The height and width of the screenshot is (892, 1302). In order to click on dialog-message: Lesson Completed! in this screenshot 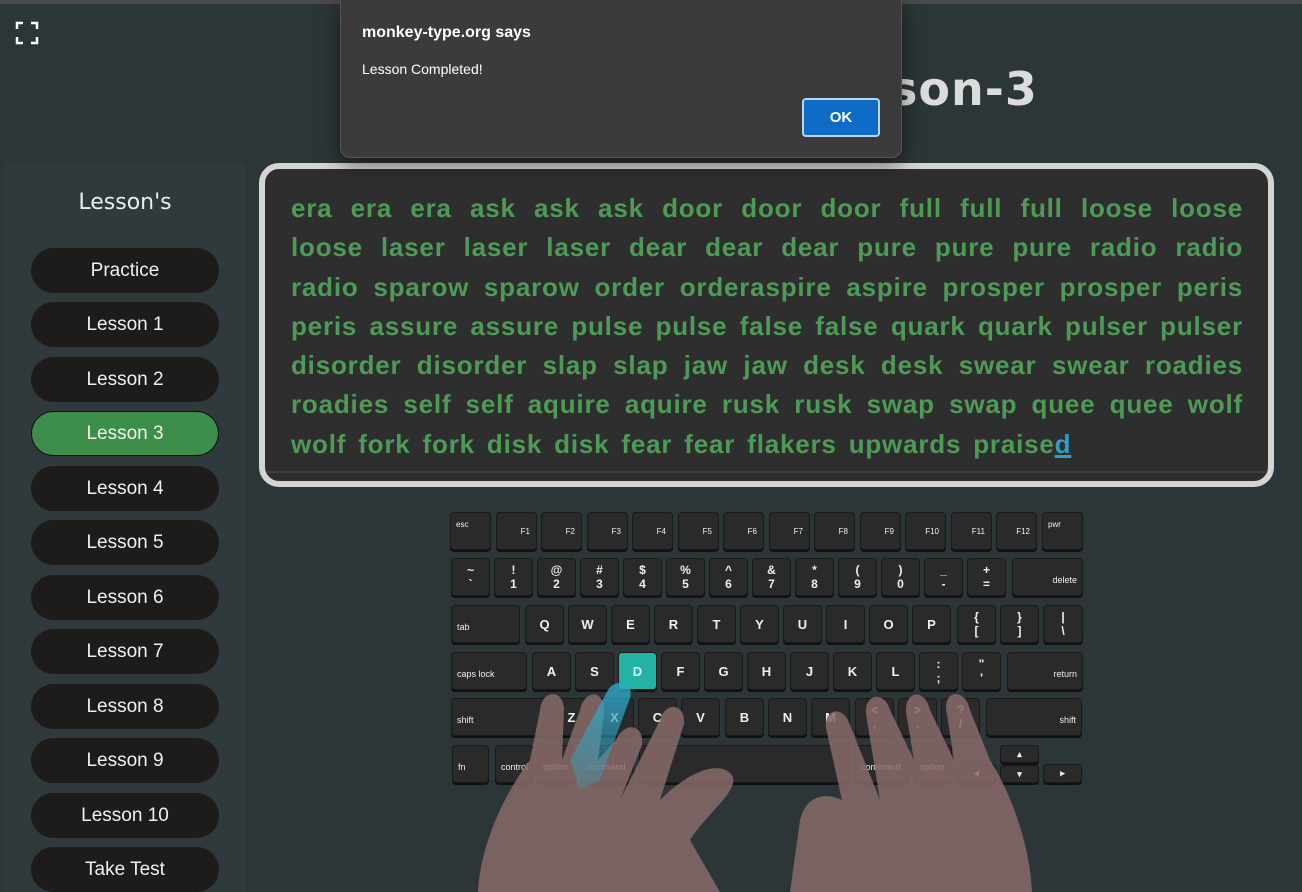, I will do `click(422, 69)`.